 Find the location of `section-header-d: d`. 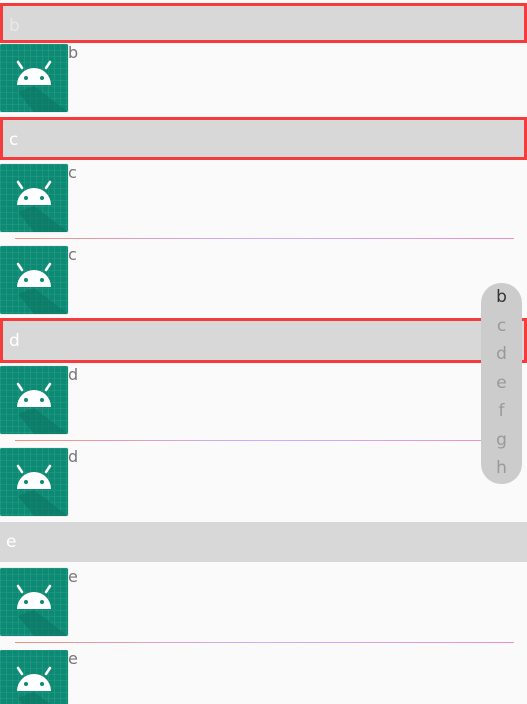

section-header-d: d is located at coordinates (263, 340).